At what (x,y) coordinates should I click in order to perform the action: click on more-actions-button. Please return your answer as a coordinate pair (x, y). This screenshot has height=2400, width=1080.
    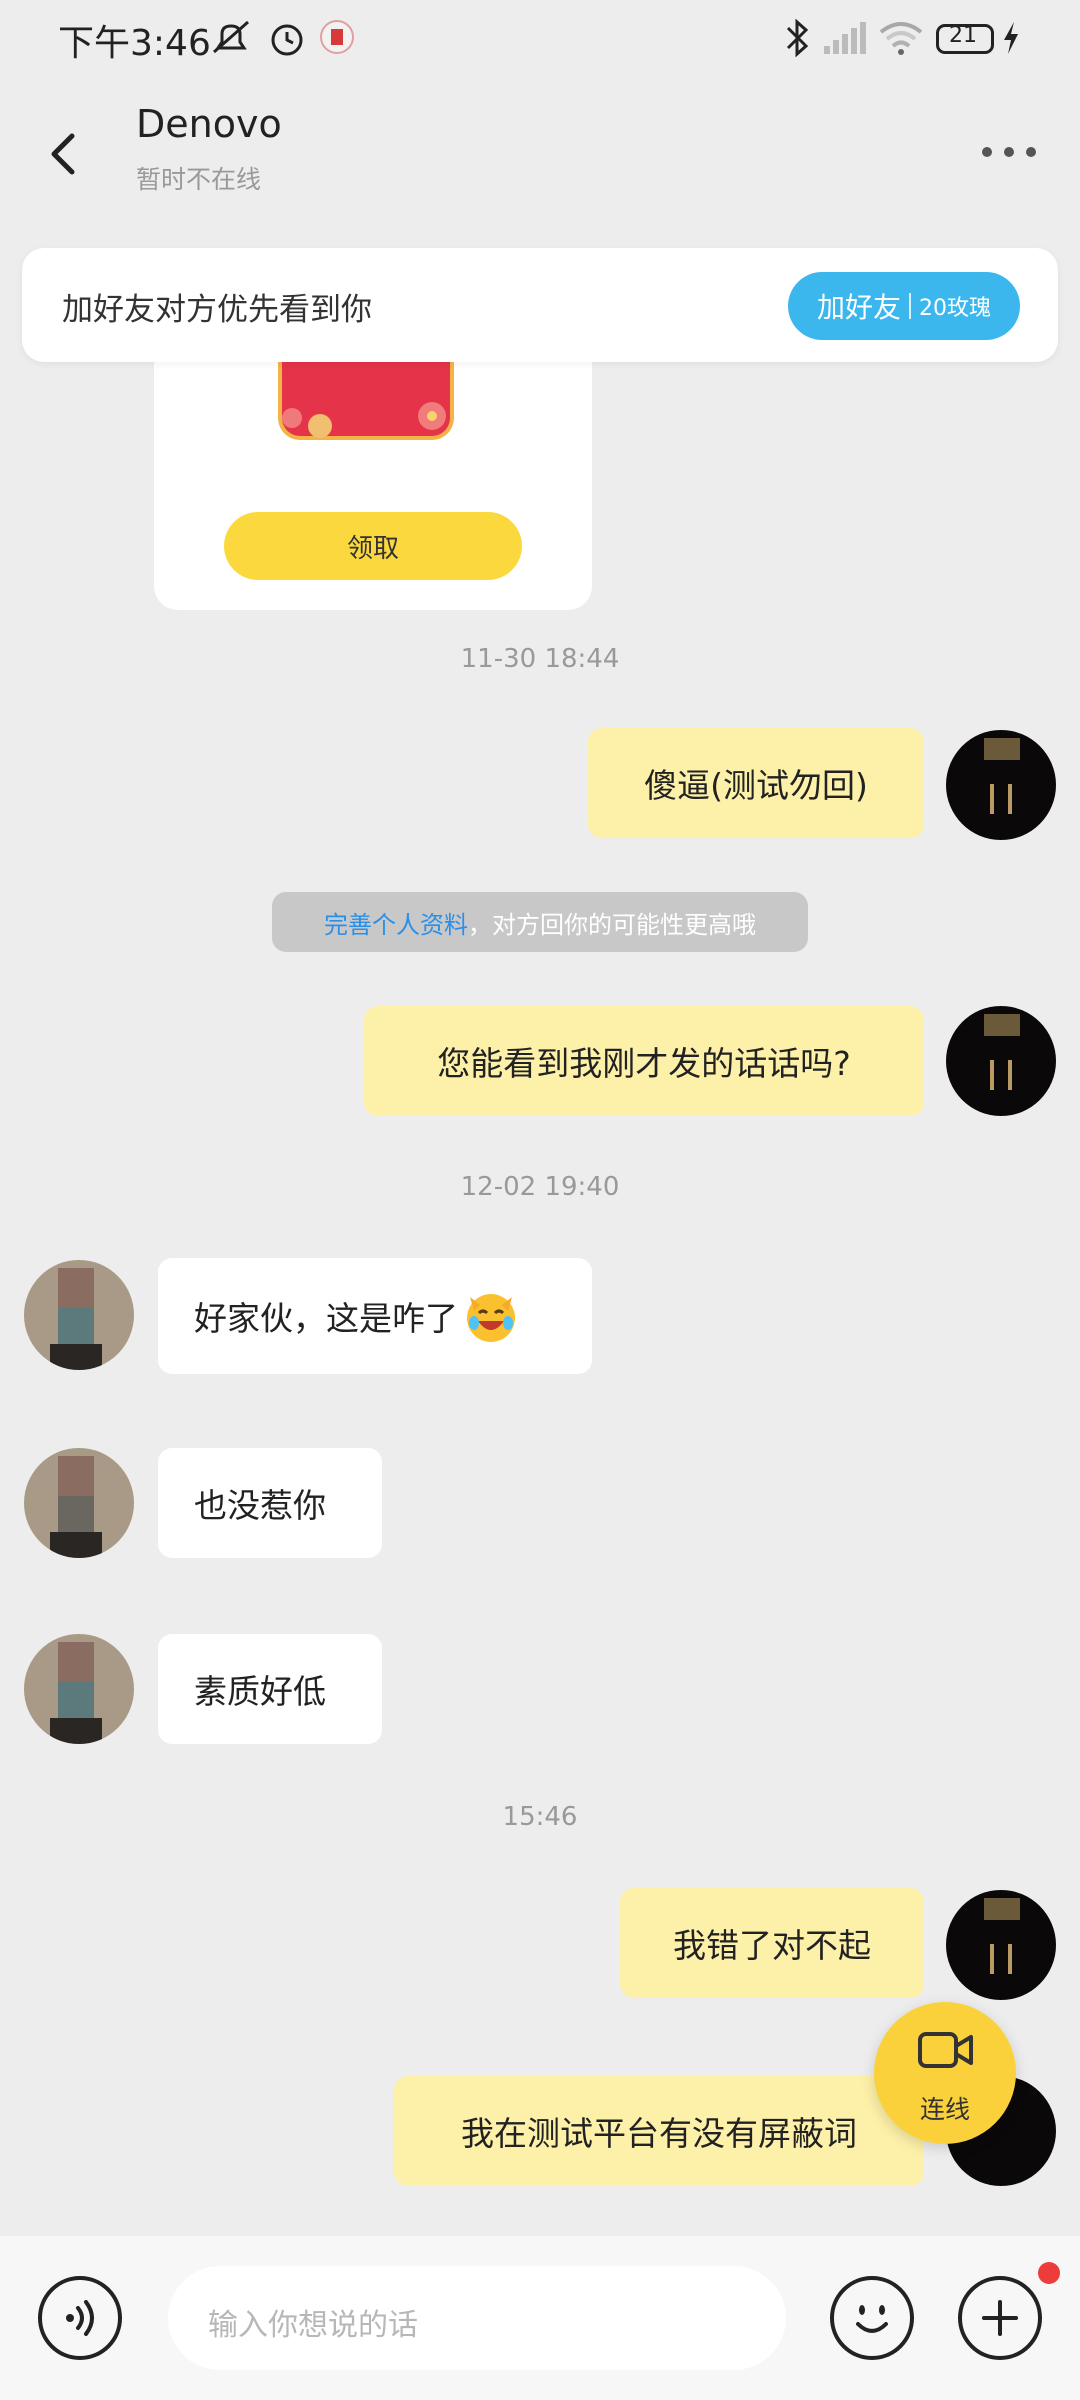
    Looking at the image, I should click on (1000, 2318).